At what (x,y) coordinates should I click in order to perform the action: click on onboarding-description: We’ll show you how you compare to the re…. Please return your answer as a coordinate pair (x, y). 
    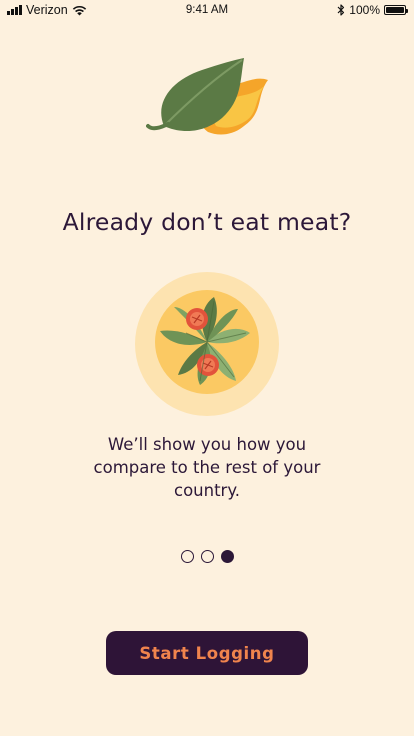
    Looking at the image, I should click on (207, 467).